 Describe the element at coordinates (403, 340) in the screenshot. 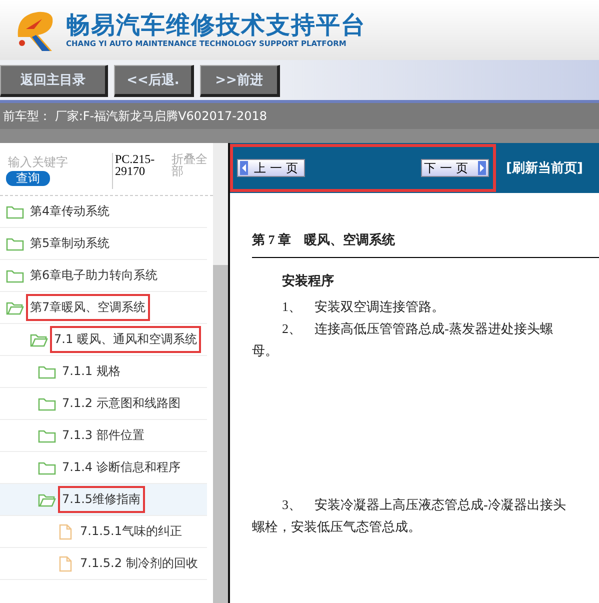

I see `paragraph: 2、 连接高低压管管路总成-蒸发器进处接头螺母。` at that location.